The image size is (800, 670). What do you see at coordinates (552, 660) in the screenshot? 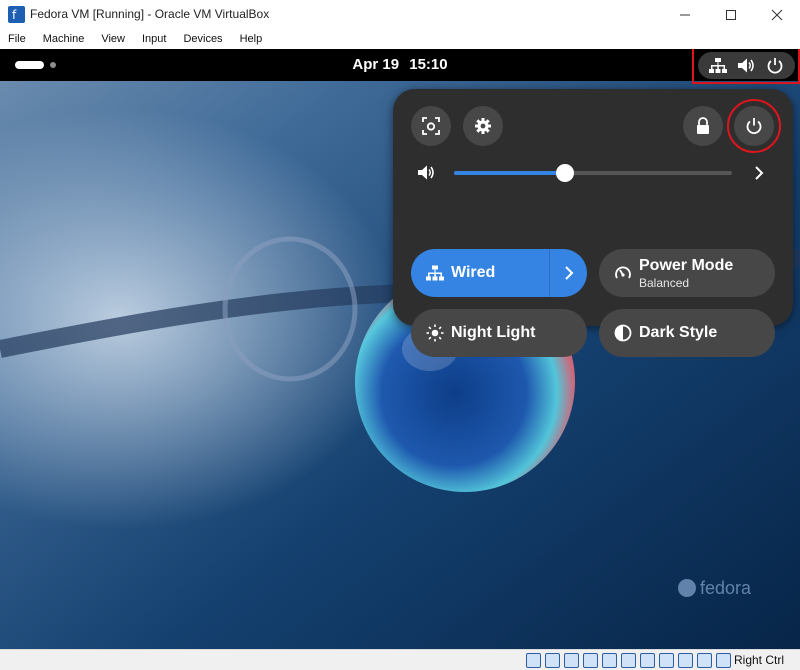
I see `optical-drive-icon` at bounding box center [552, 660].